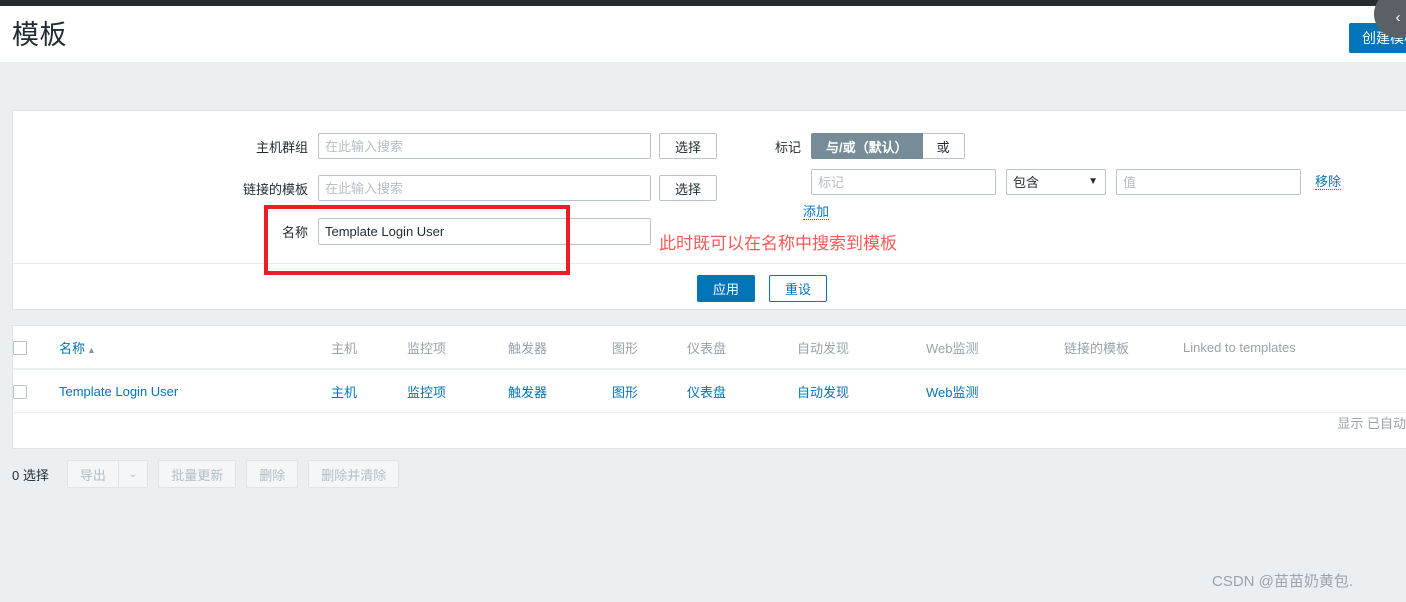 The image size is (1406, 602). I want to click on row-dashboards-cell: 仪表盘, so click(742, 391).